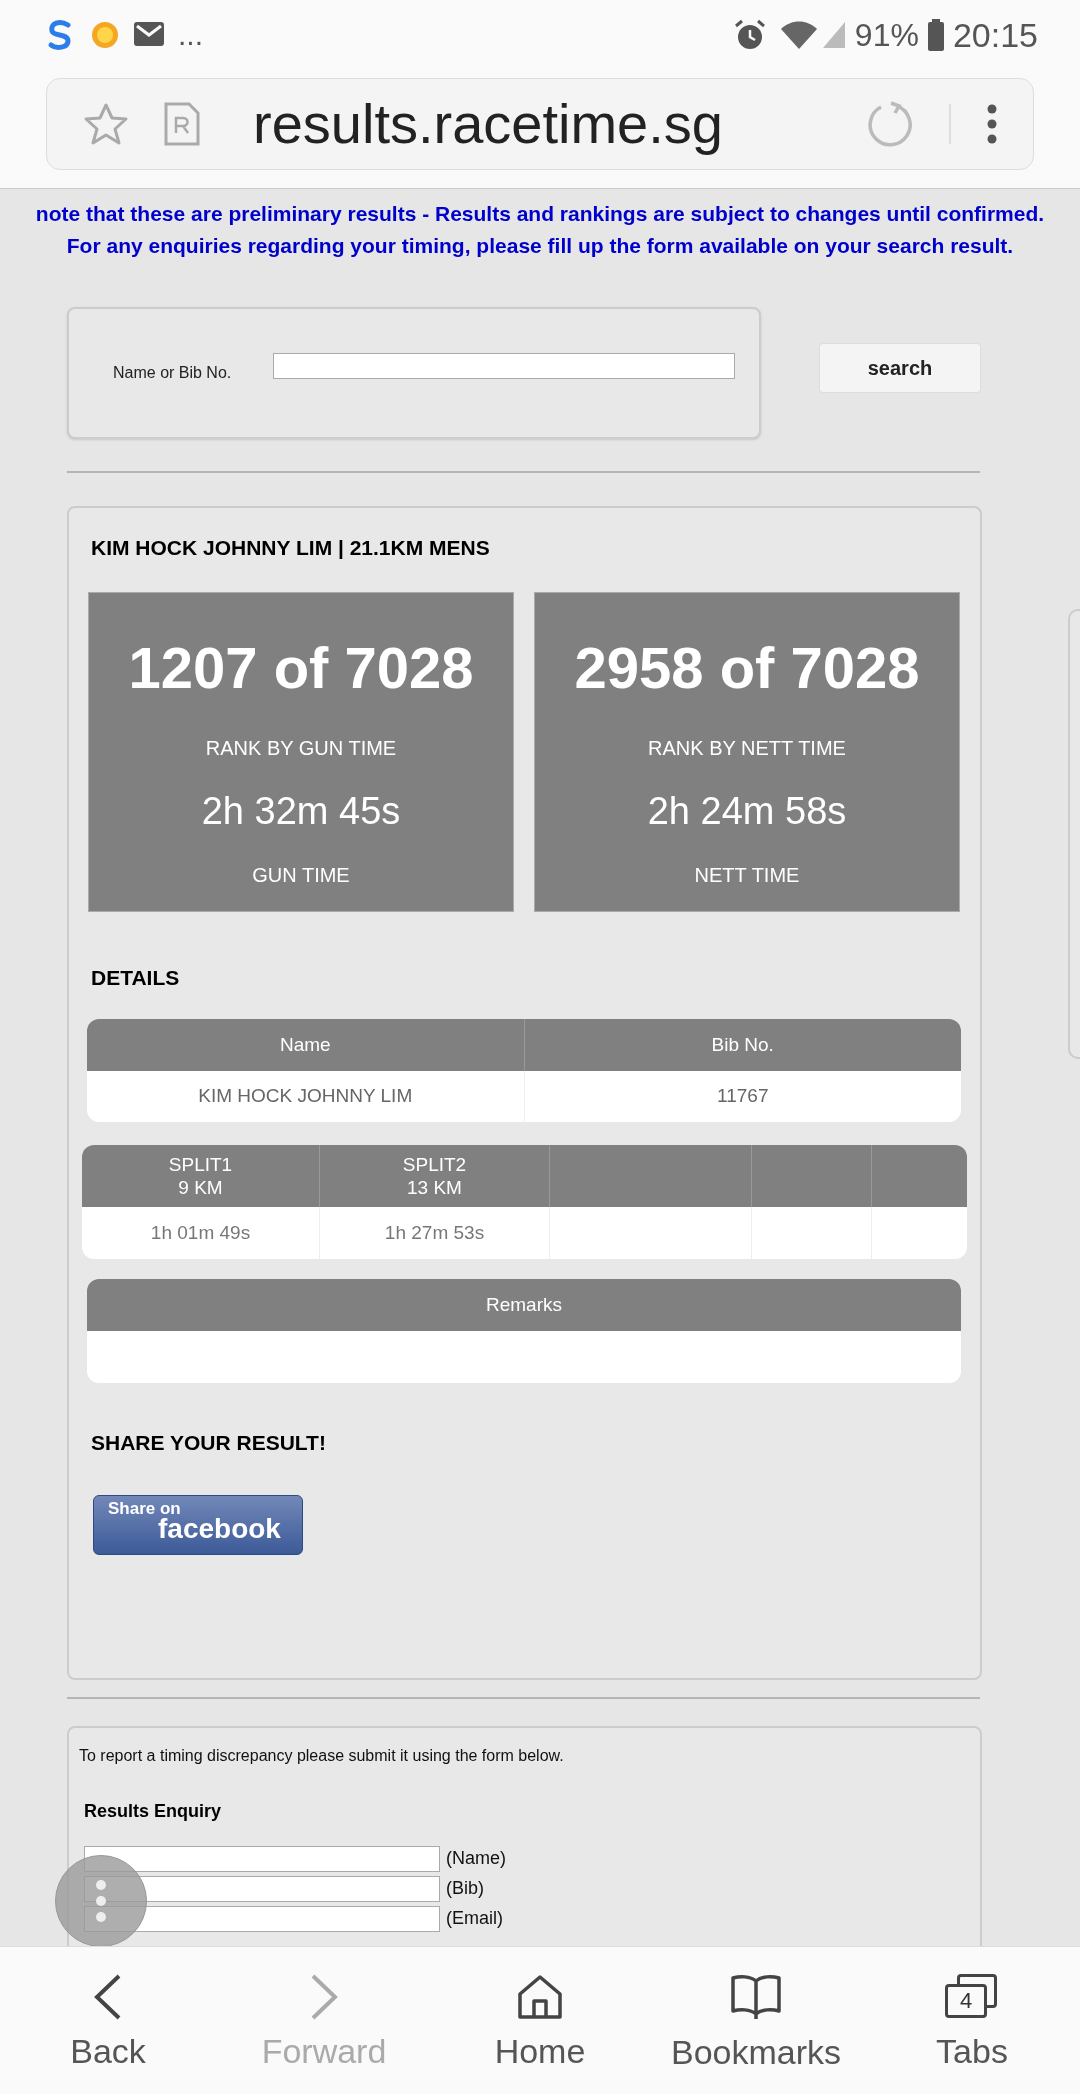 Image resolution: width=1080 pixels, height=2094 pixels. What do you see at coordinates (540, 214) in the screenshot?
I see `notice-text: note that these are preliminary results - Results and rankings are subject to changes until confirmed.` at bounding box center [540, 214].